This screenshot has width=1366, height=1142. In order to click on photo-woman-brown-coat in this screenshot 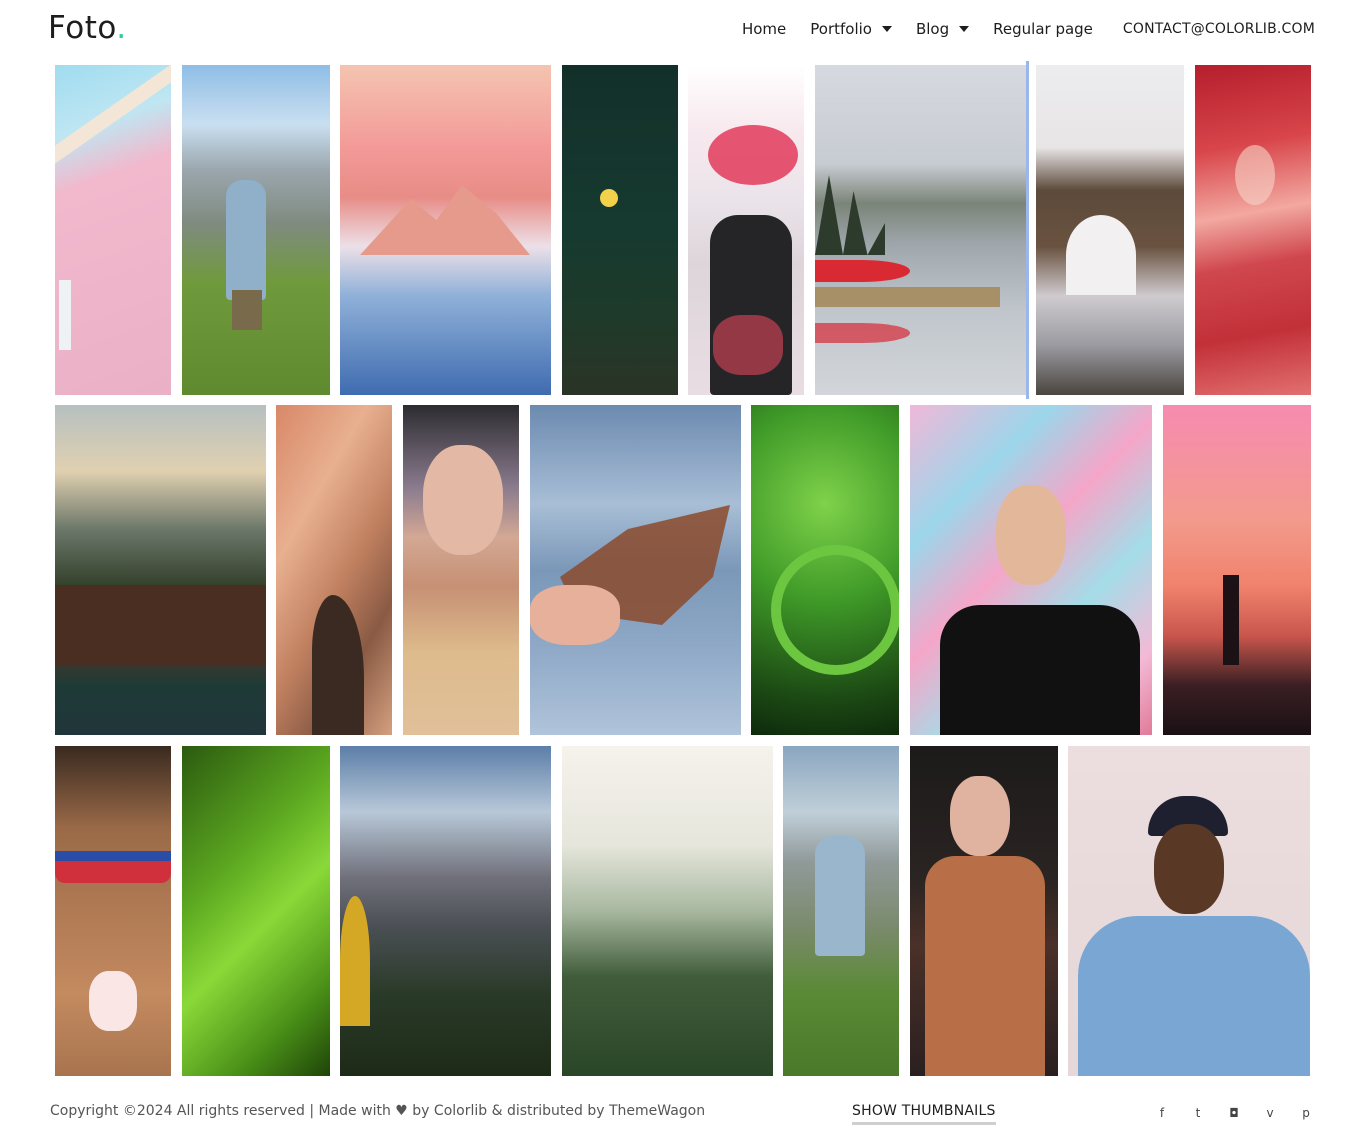, I will do `click(984, 911)`.